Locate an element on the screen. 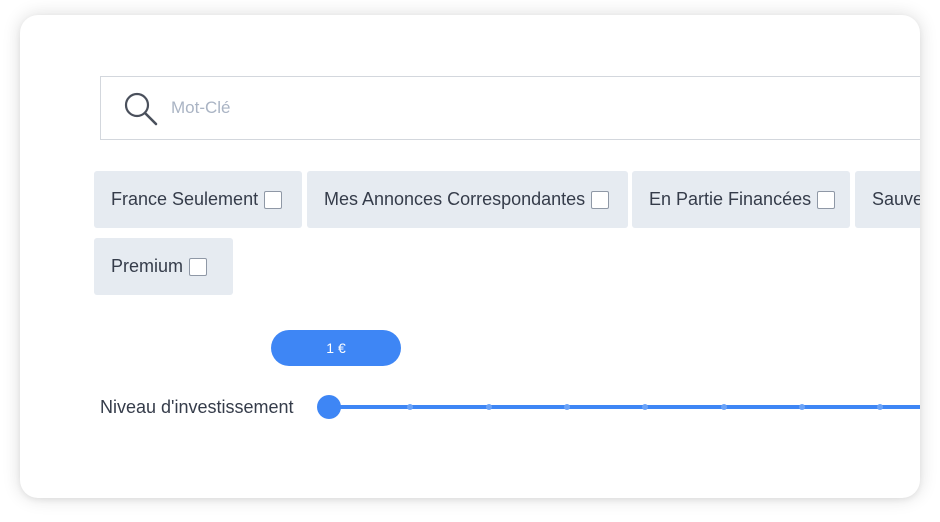  filter-label: Premium is located at coordinates (147, 266).